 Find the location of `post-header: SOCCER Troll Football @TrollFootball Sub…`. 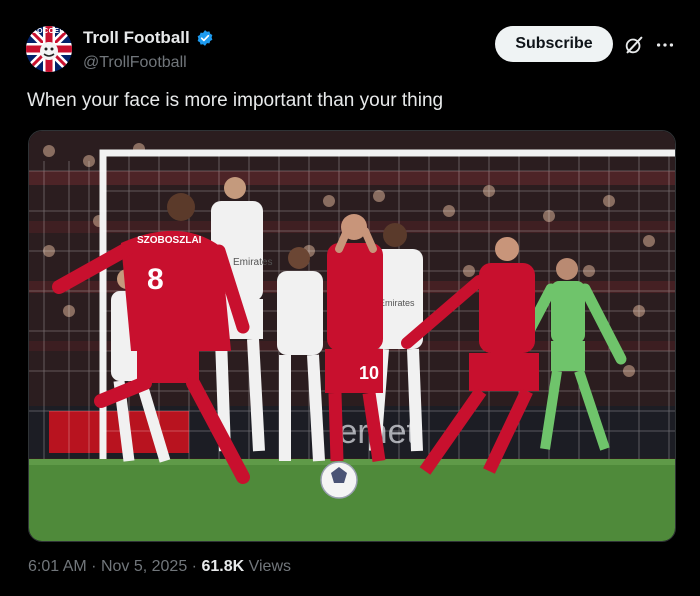

post-header: SOCCER Troll Football @TrollFootball Sub… is located at coordinates (356, 50).